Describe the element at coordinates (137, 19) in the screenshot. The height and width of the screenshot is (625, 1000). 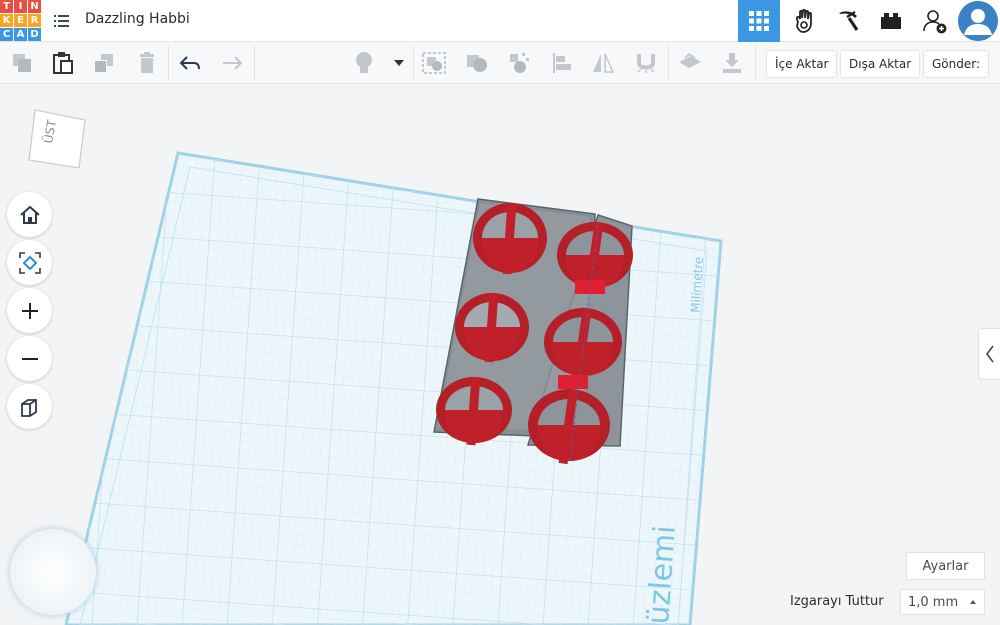
I see `project-title: Dazzling Habbi` at that location.